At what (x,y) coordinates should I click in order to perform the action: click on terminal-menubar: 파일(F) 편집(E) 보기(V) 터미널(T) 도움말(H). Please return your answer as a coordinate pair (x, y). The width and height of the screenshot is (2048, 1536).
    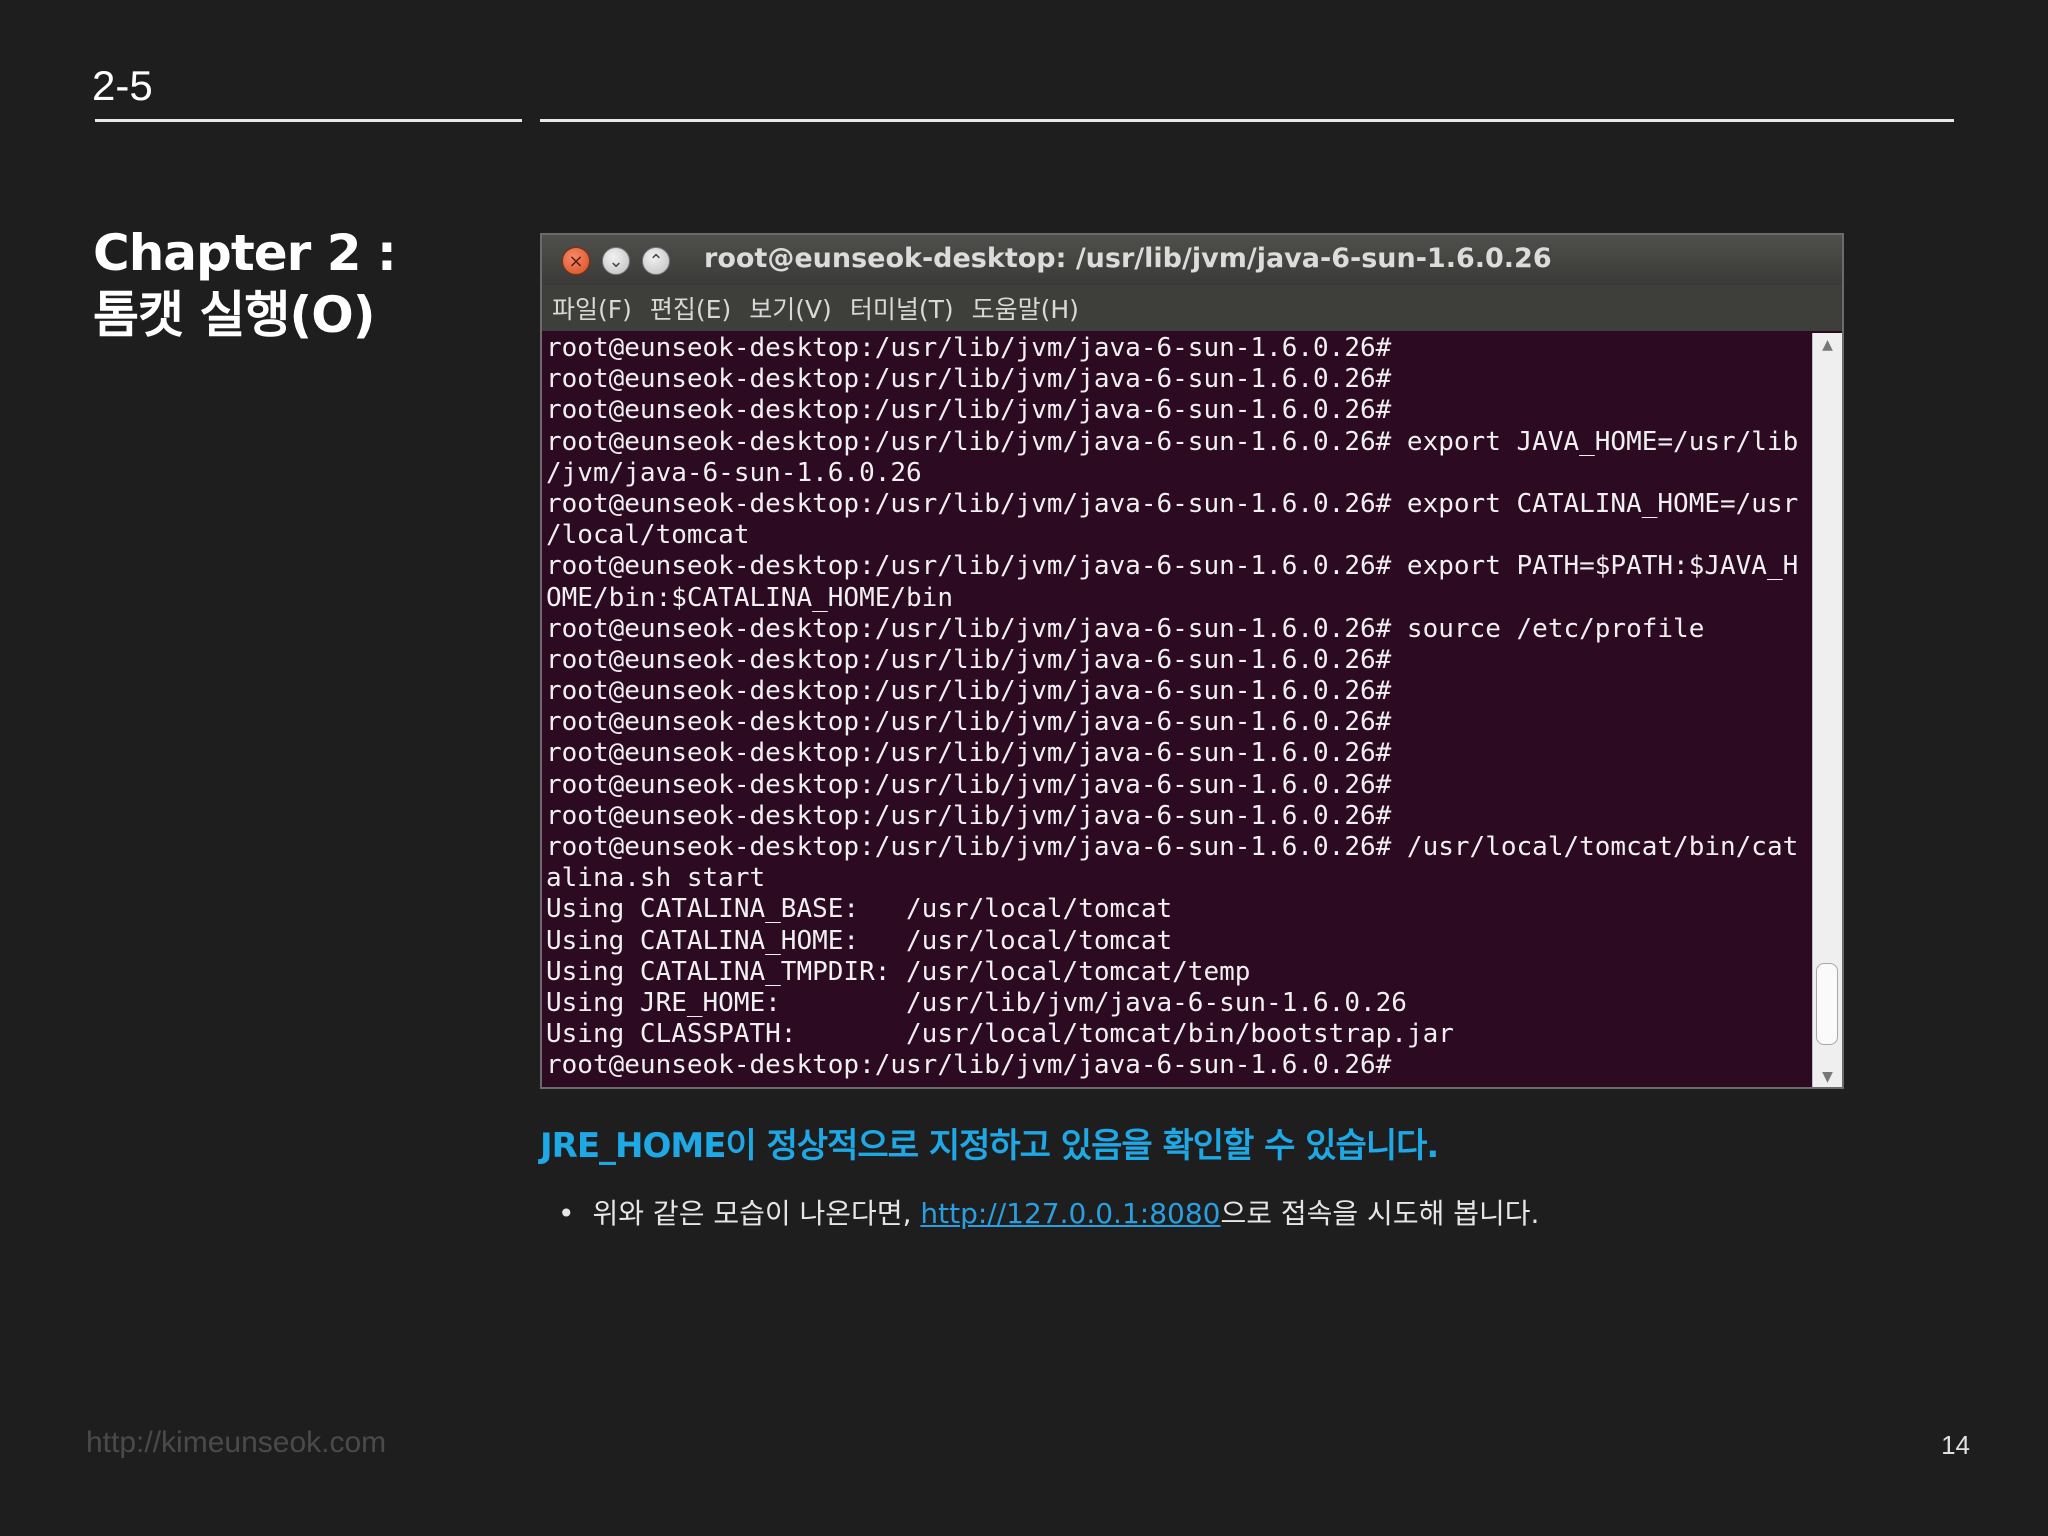
    Looking at the image, I should click on (1192, 308).